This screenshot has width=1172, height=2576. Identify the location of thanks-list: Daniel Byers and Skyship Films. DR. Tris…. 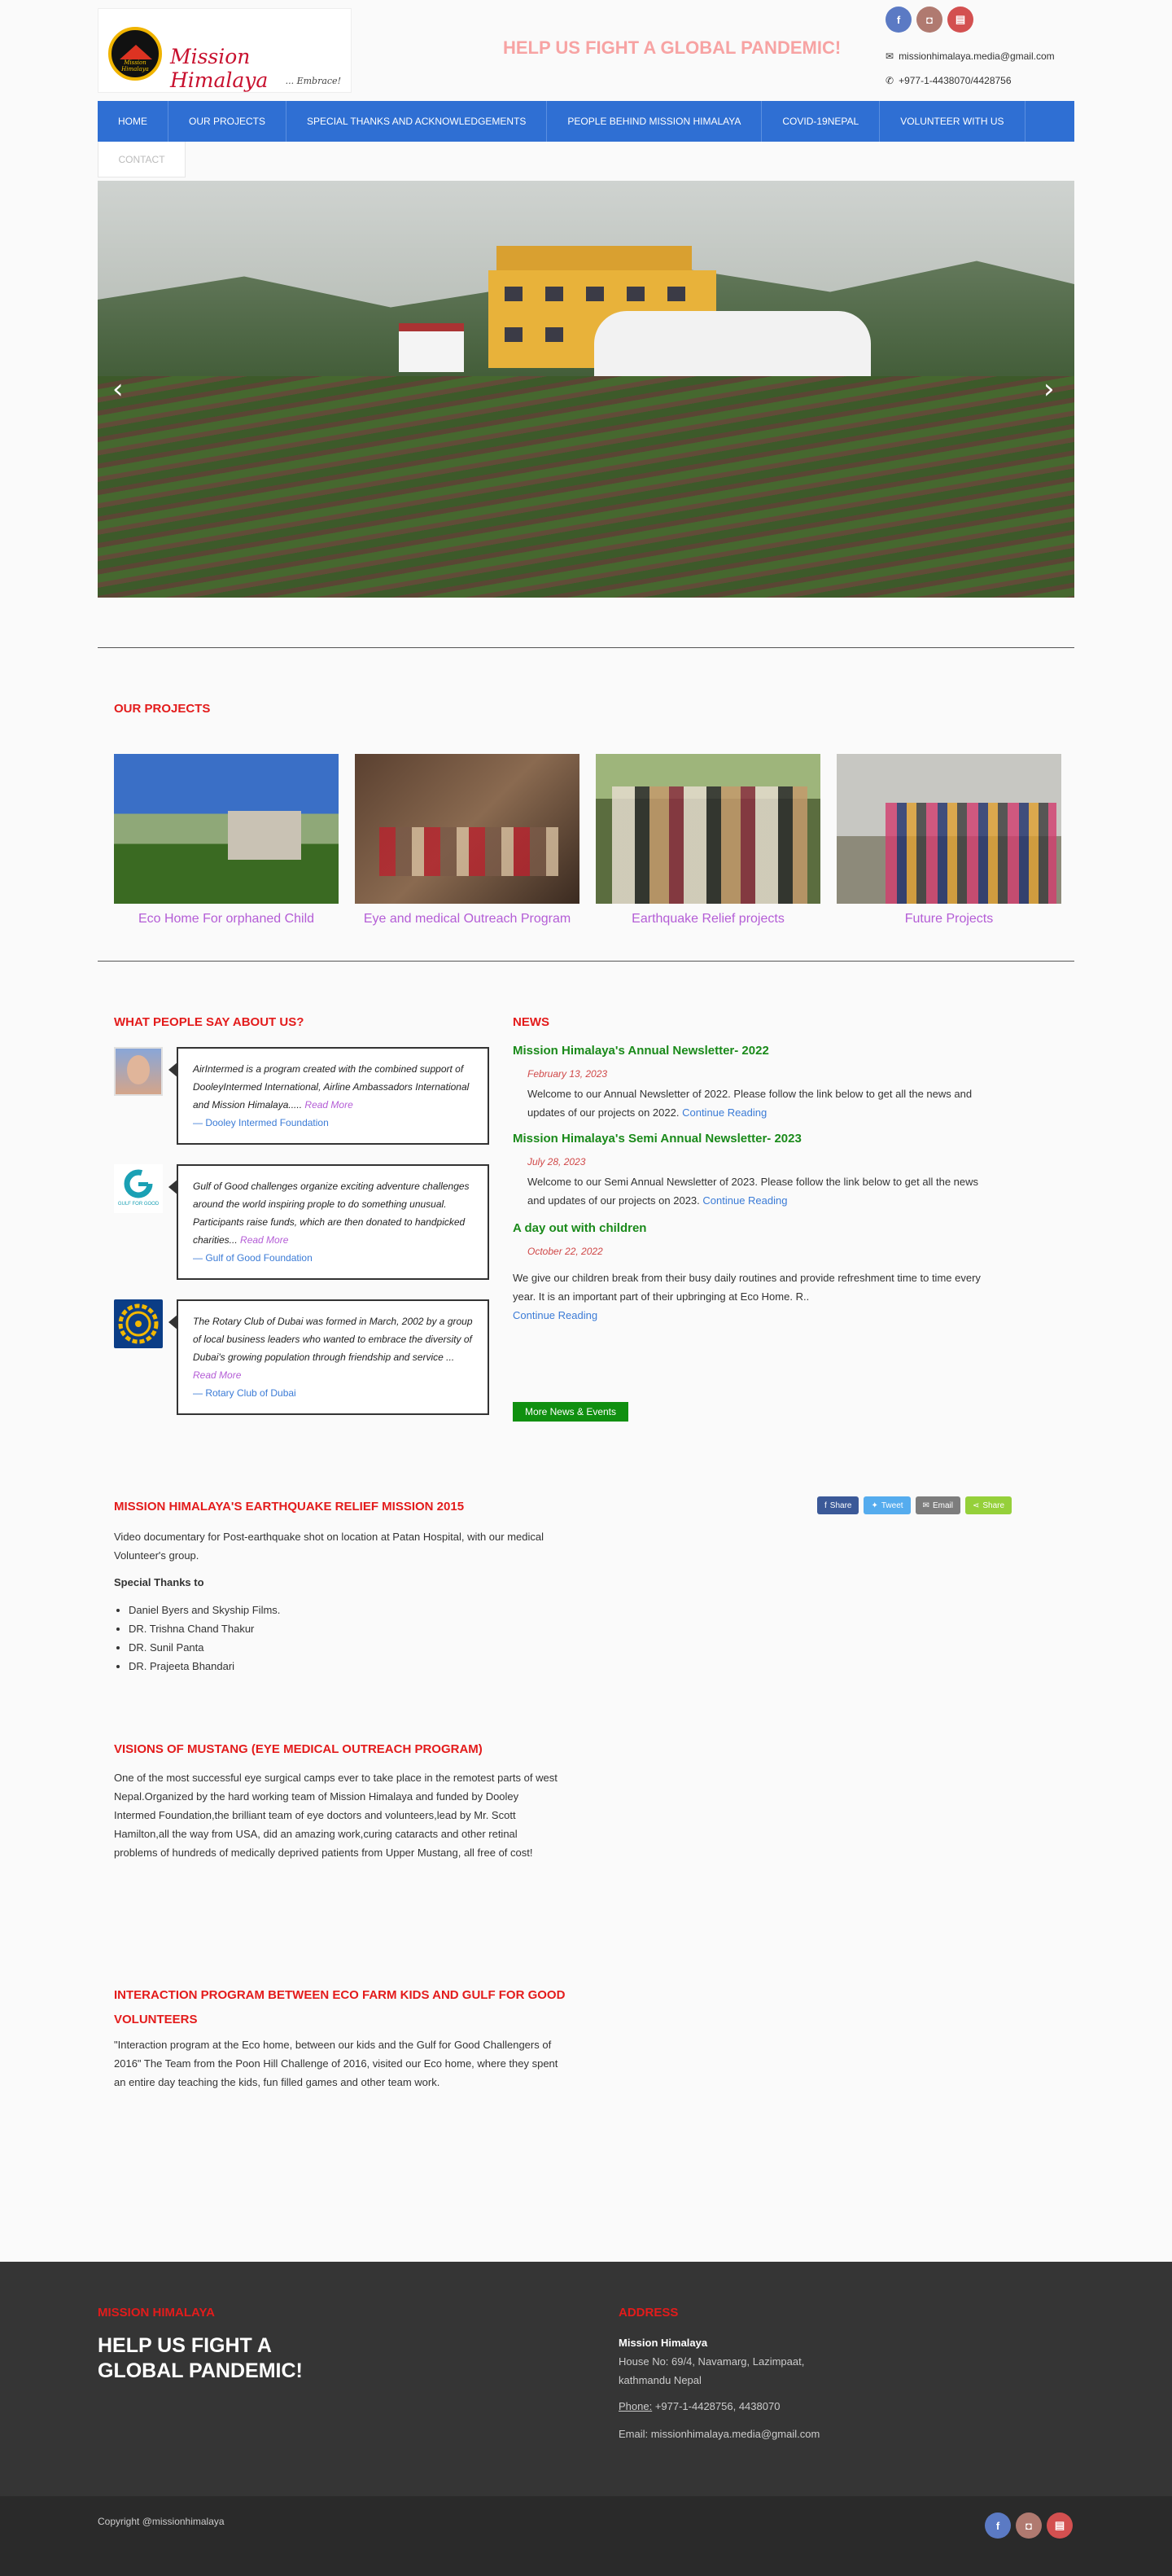
(204, 1638).